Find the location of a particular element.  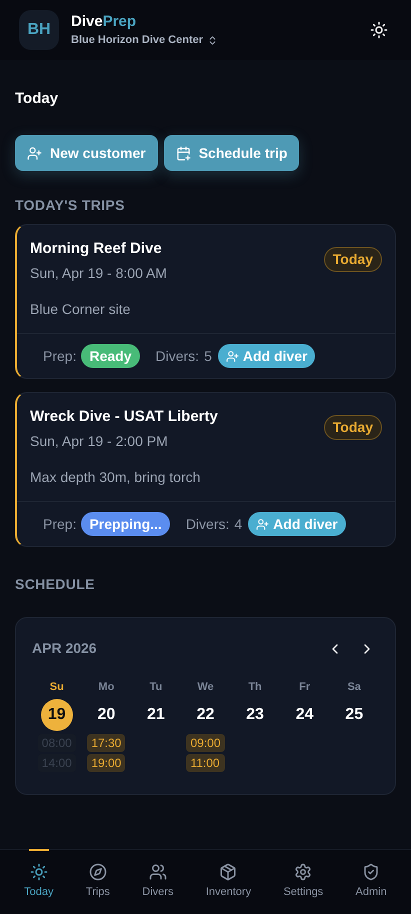

app-title: DivePrep is located at coordinates (104, 22).